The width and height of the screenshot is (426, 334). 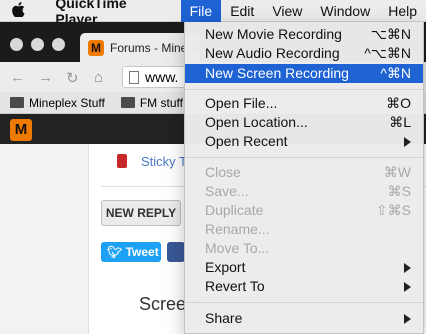 What do you see at coordinates (161, 102) in the screenshot?
I see `bookmark-label: FM stuff` at bounding box center [161, 102].